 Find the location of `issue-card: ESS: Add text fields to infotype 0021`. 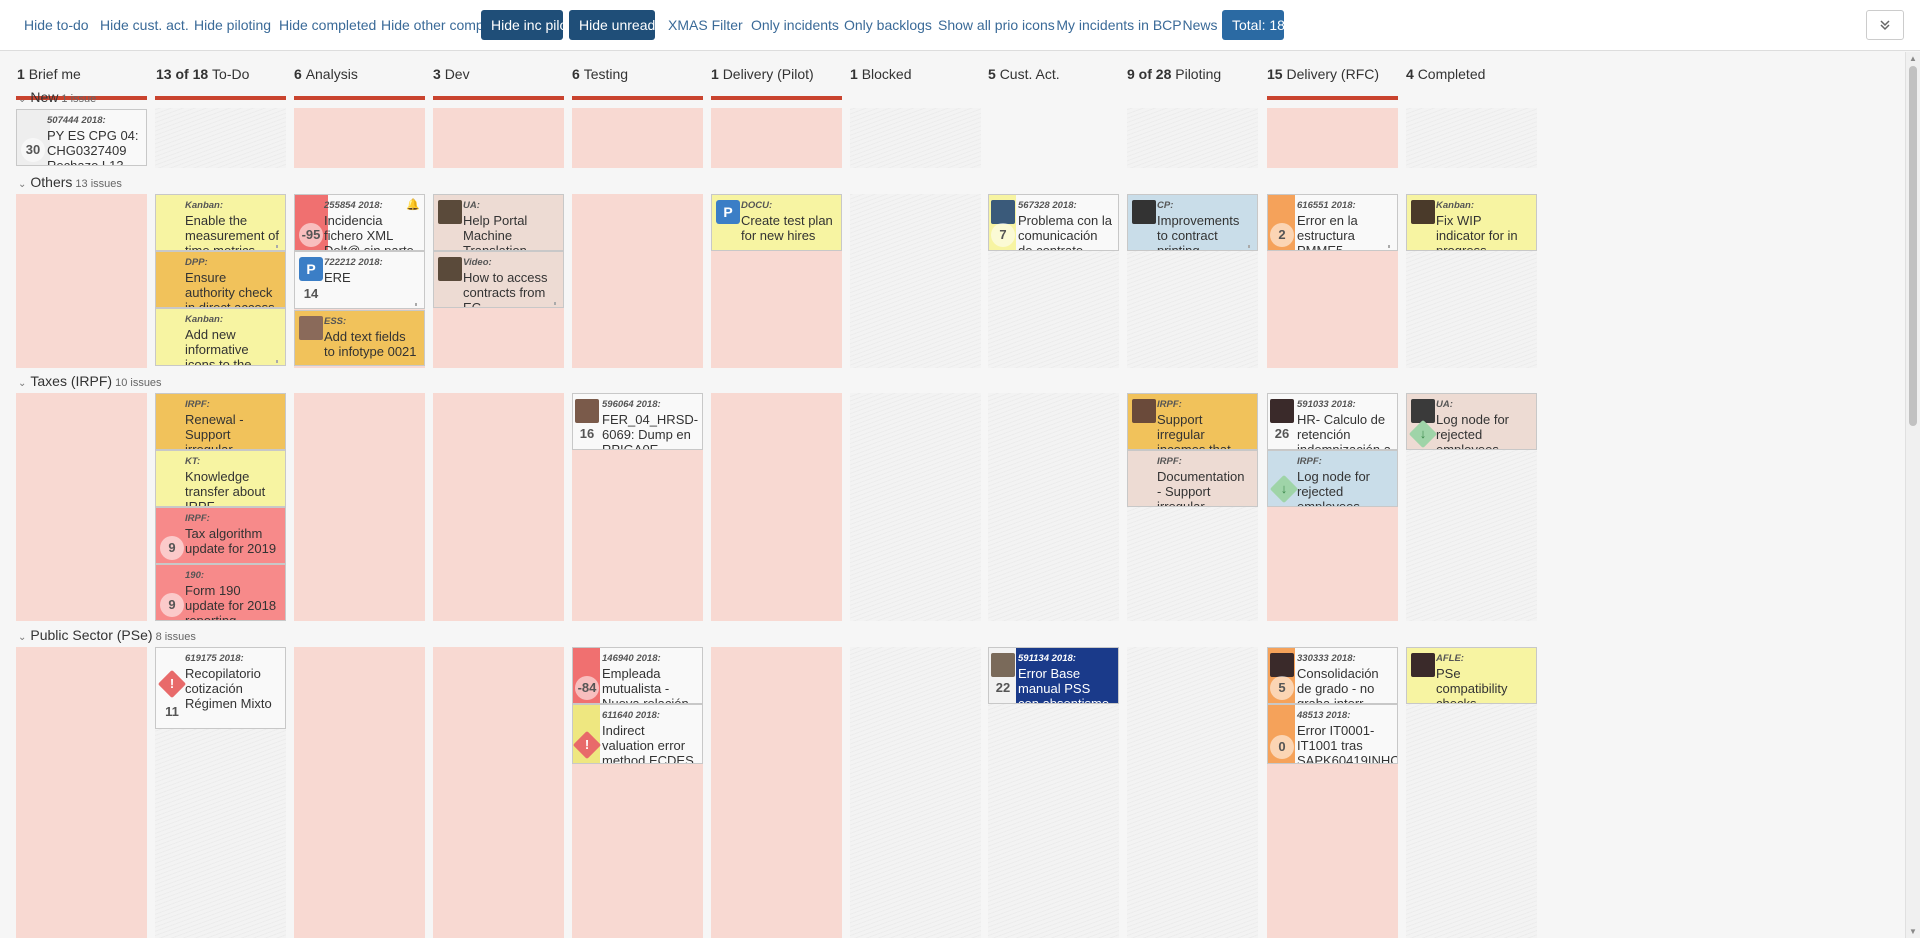

issue-card: ESS: Add text fields to infotype 0021 is located at coordinates (359, 338).